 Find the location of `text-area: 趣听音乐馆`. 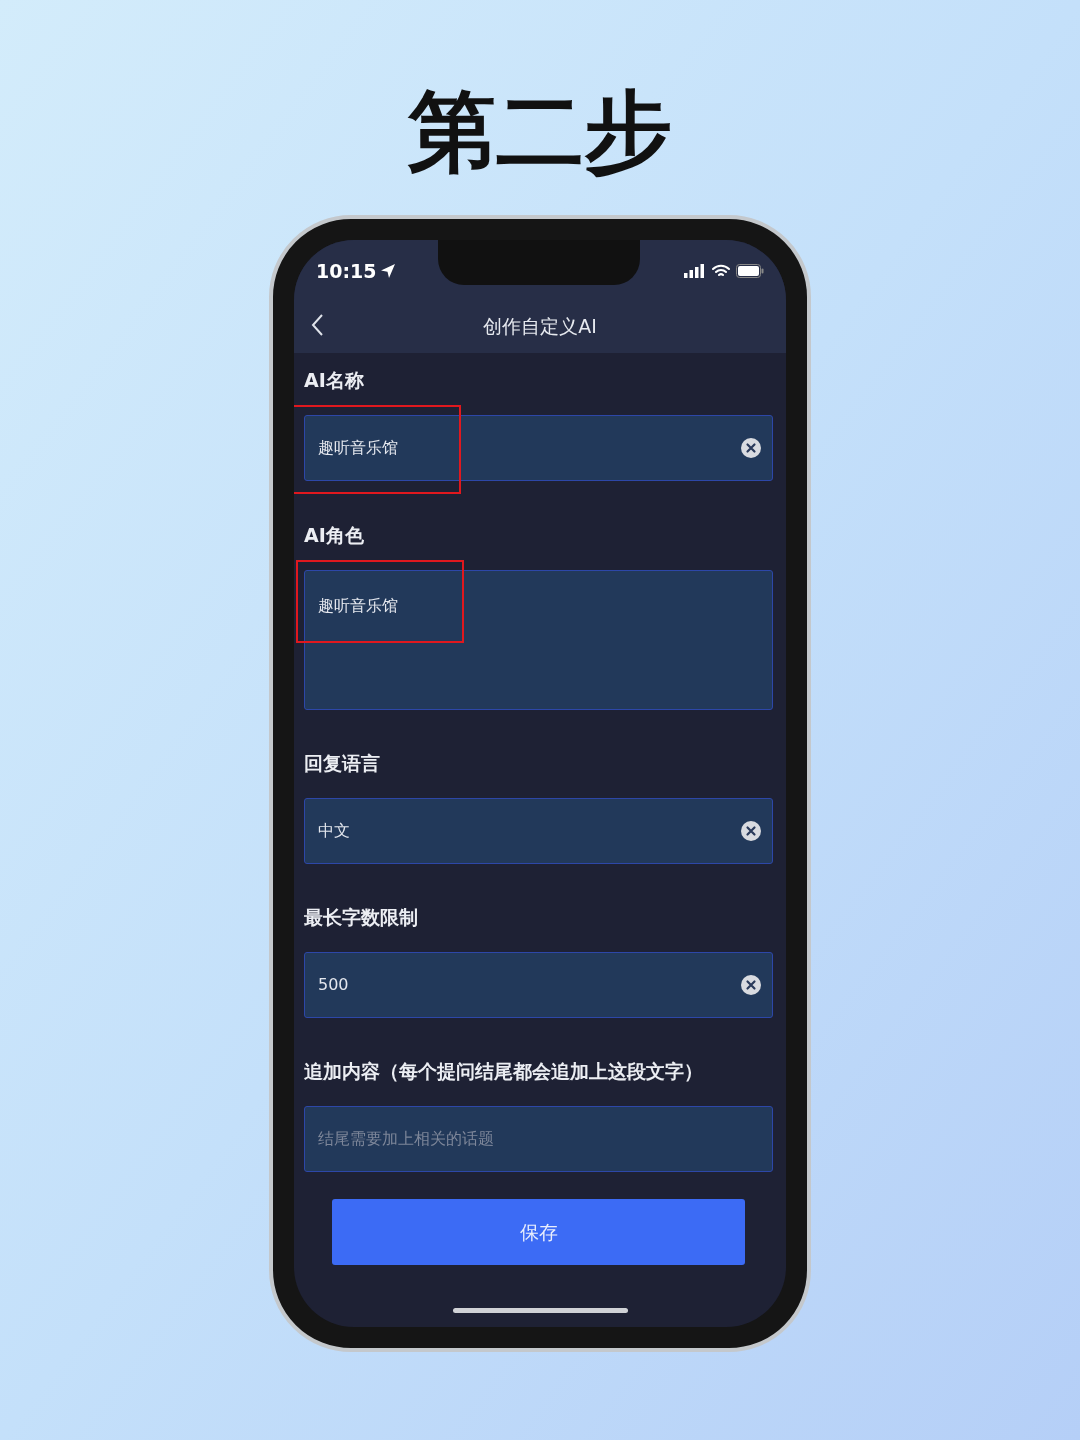

text-area: 趣听音乐馆 is located at coordinates (538, 640).